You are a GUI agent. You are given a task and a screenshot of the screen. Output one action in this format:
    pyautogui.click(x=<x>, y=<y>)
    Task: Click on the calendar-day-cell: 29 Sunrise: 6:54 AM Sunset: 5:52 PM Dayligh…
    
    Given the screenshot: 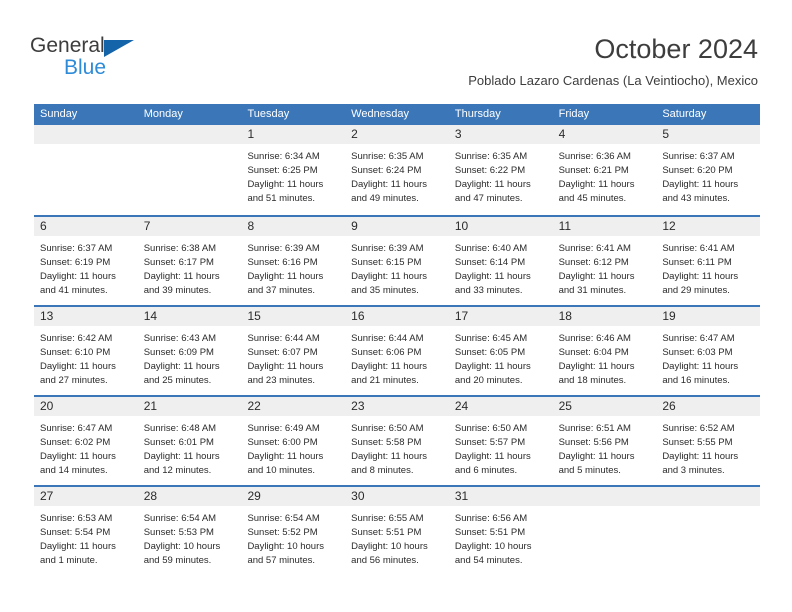 What is the action you would take?
    pyautogui.click(x=293, y=531)
    